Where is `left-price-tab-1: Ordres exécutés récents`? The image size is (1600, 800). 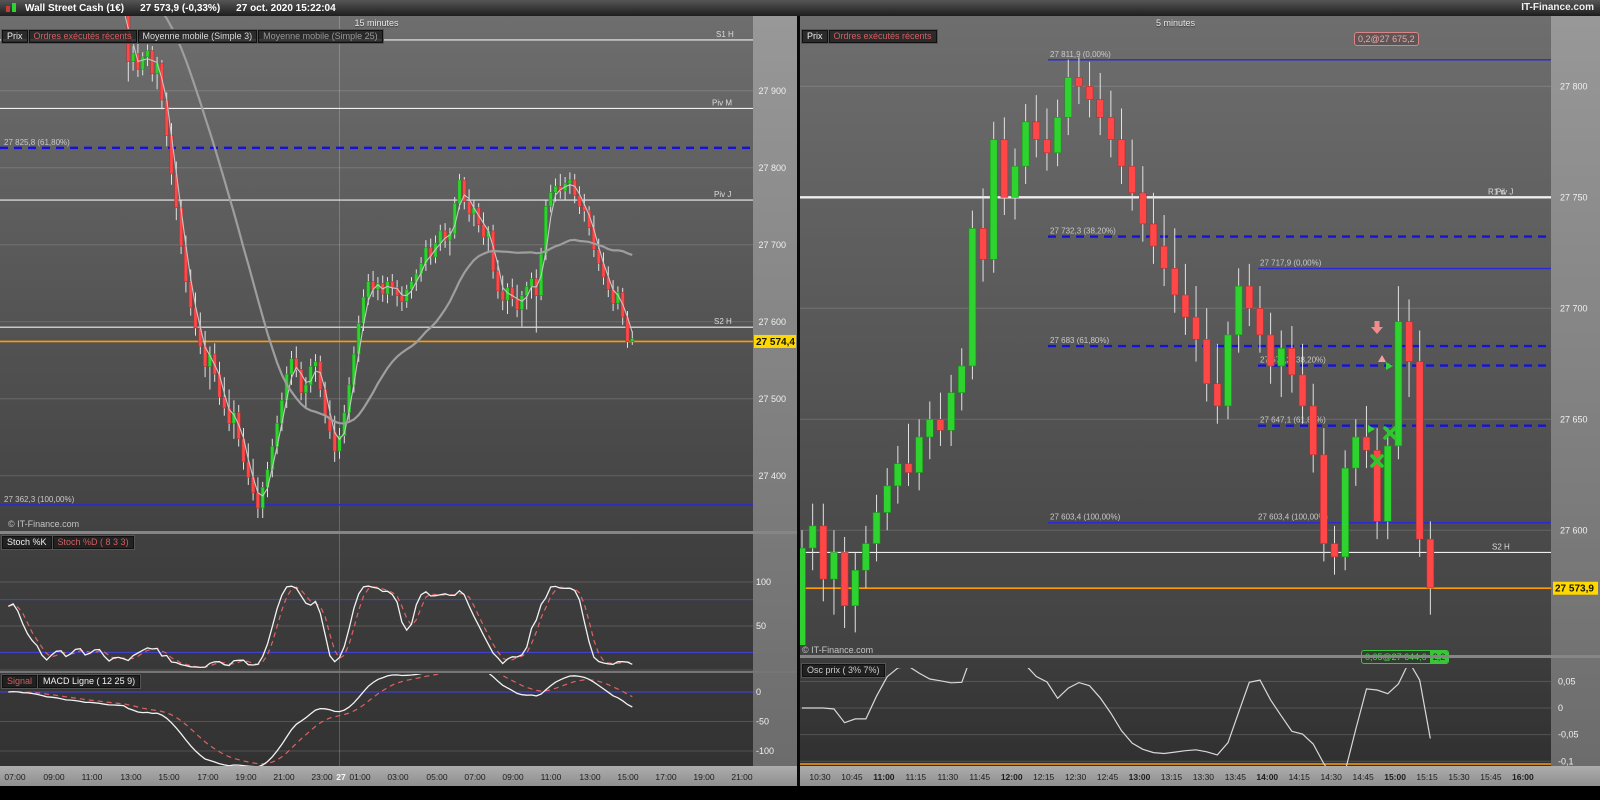 left-price-tab-1: Ordres exécutés récents is located at coordinates (82, 36).